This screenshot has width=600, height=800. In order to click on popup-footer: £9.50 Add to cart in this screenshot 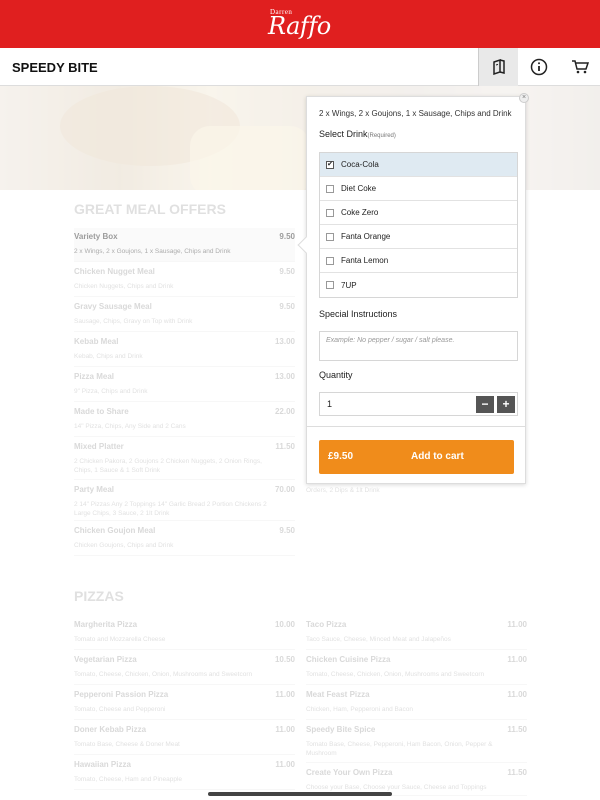, I will do `click(416, 455)`.